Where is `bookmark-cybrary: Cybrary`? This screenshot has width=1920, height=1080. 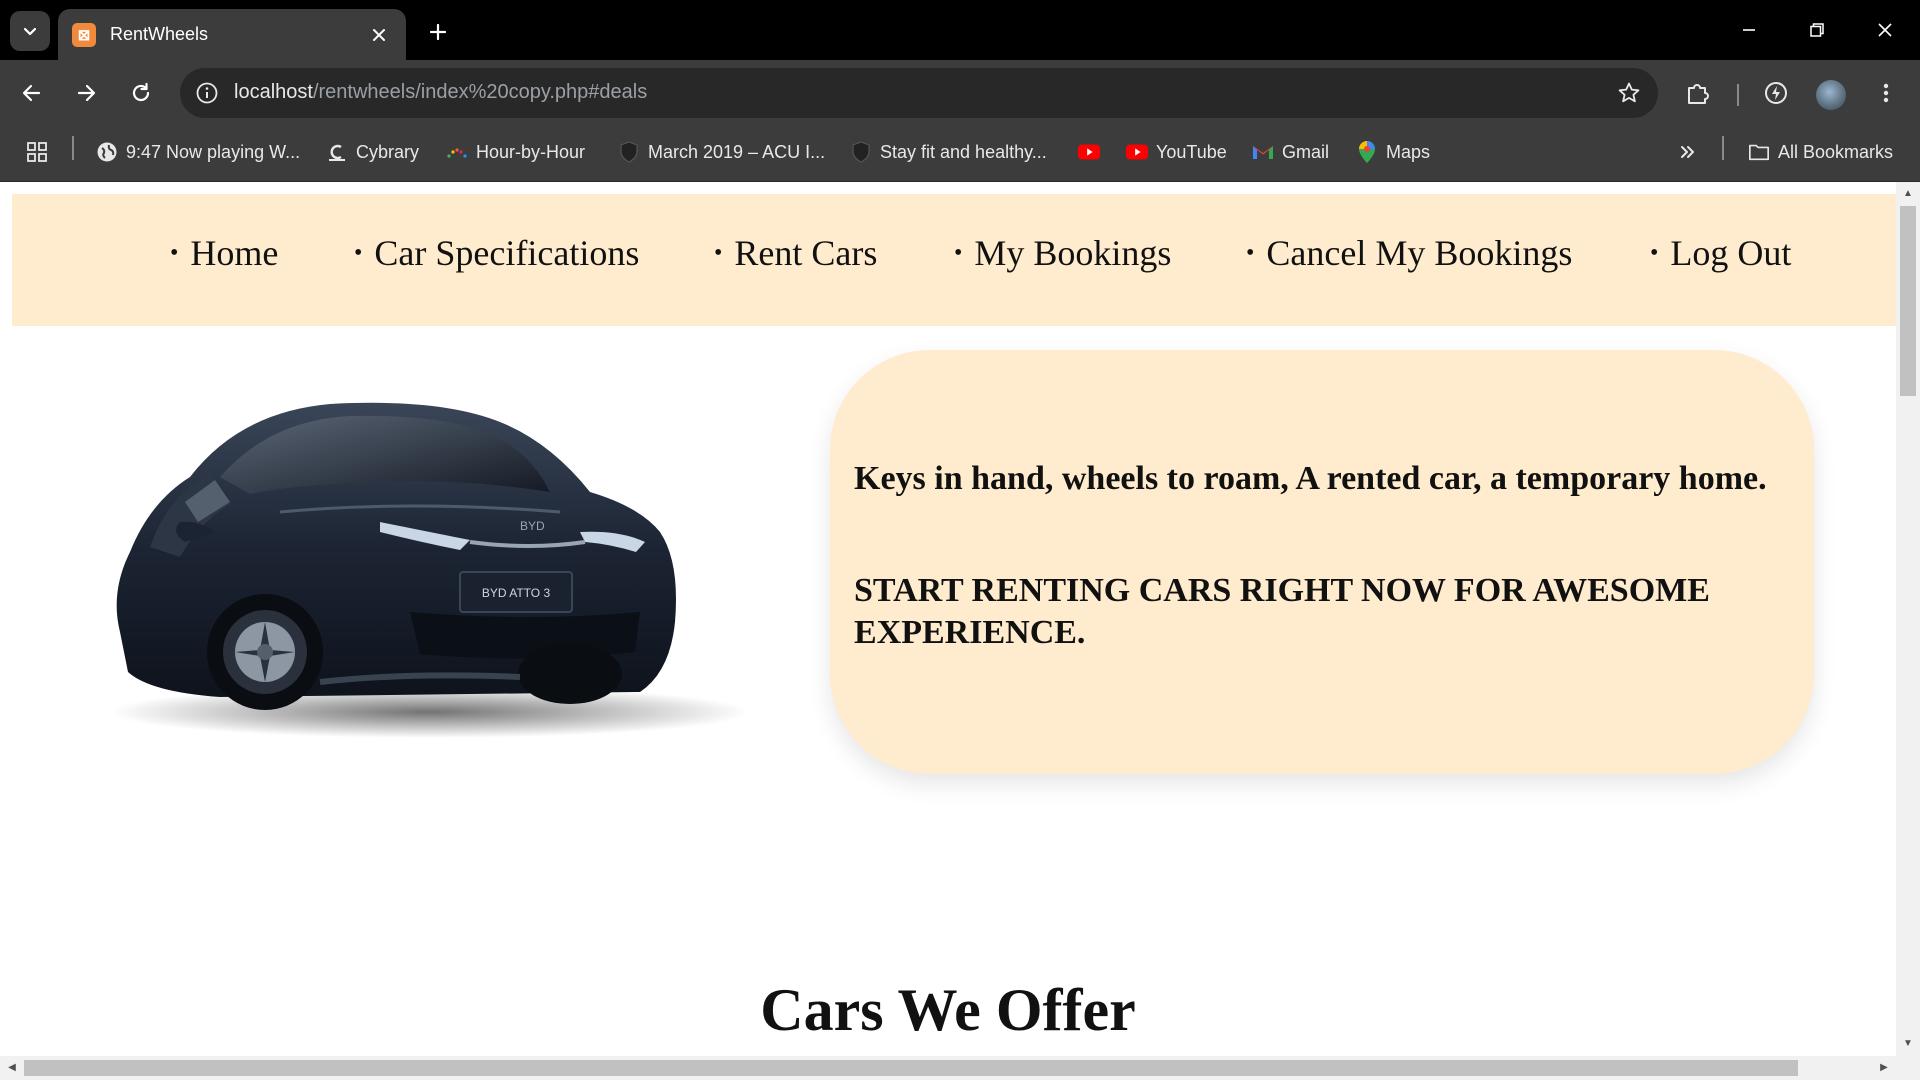 bookmark-cybrary: Cybrary is located at coordinates (372, 152).